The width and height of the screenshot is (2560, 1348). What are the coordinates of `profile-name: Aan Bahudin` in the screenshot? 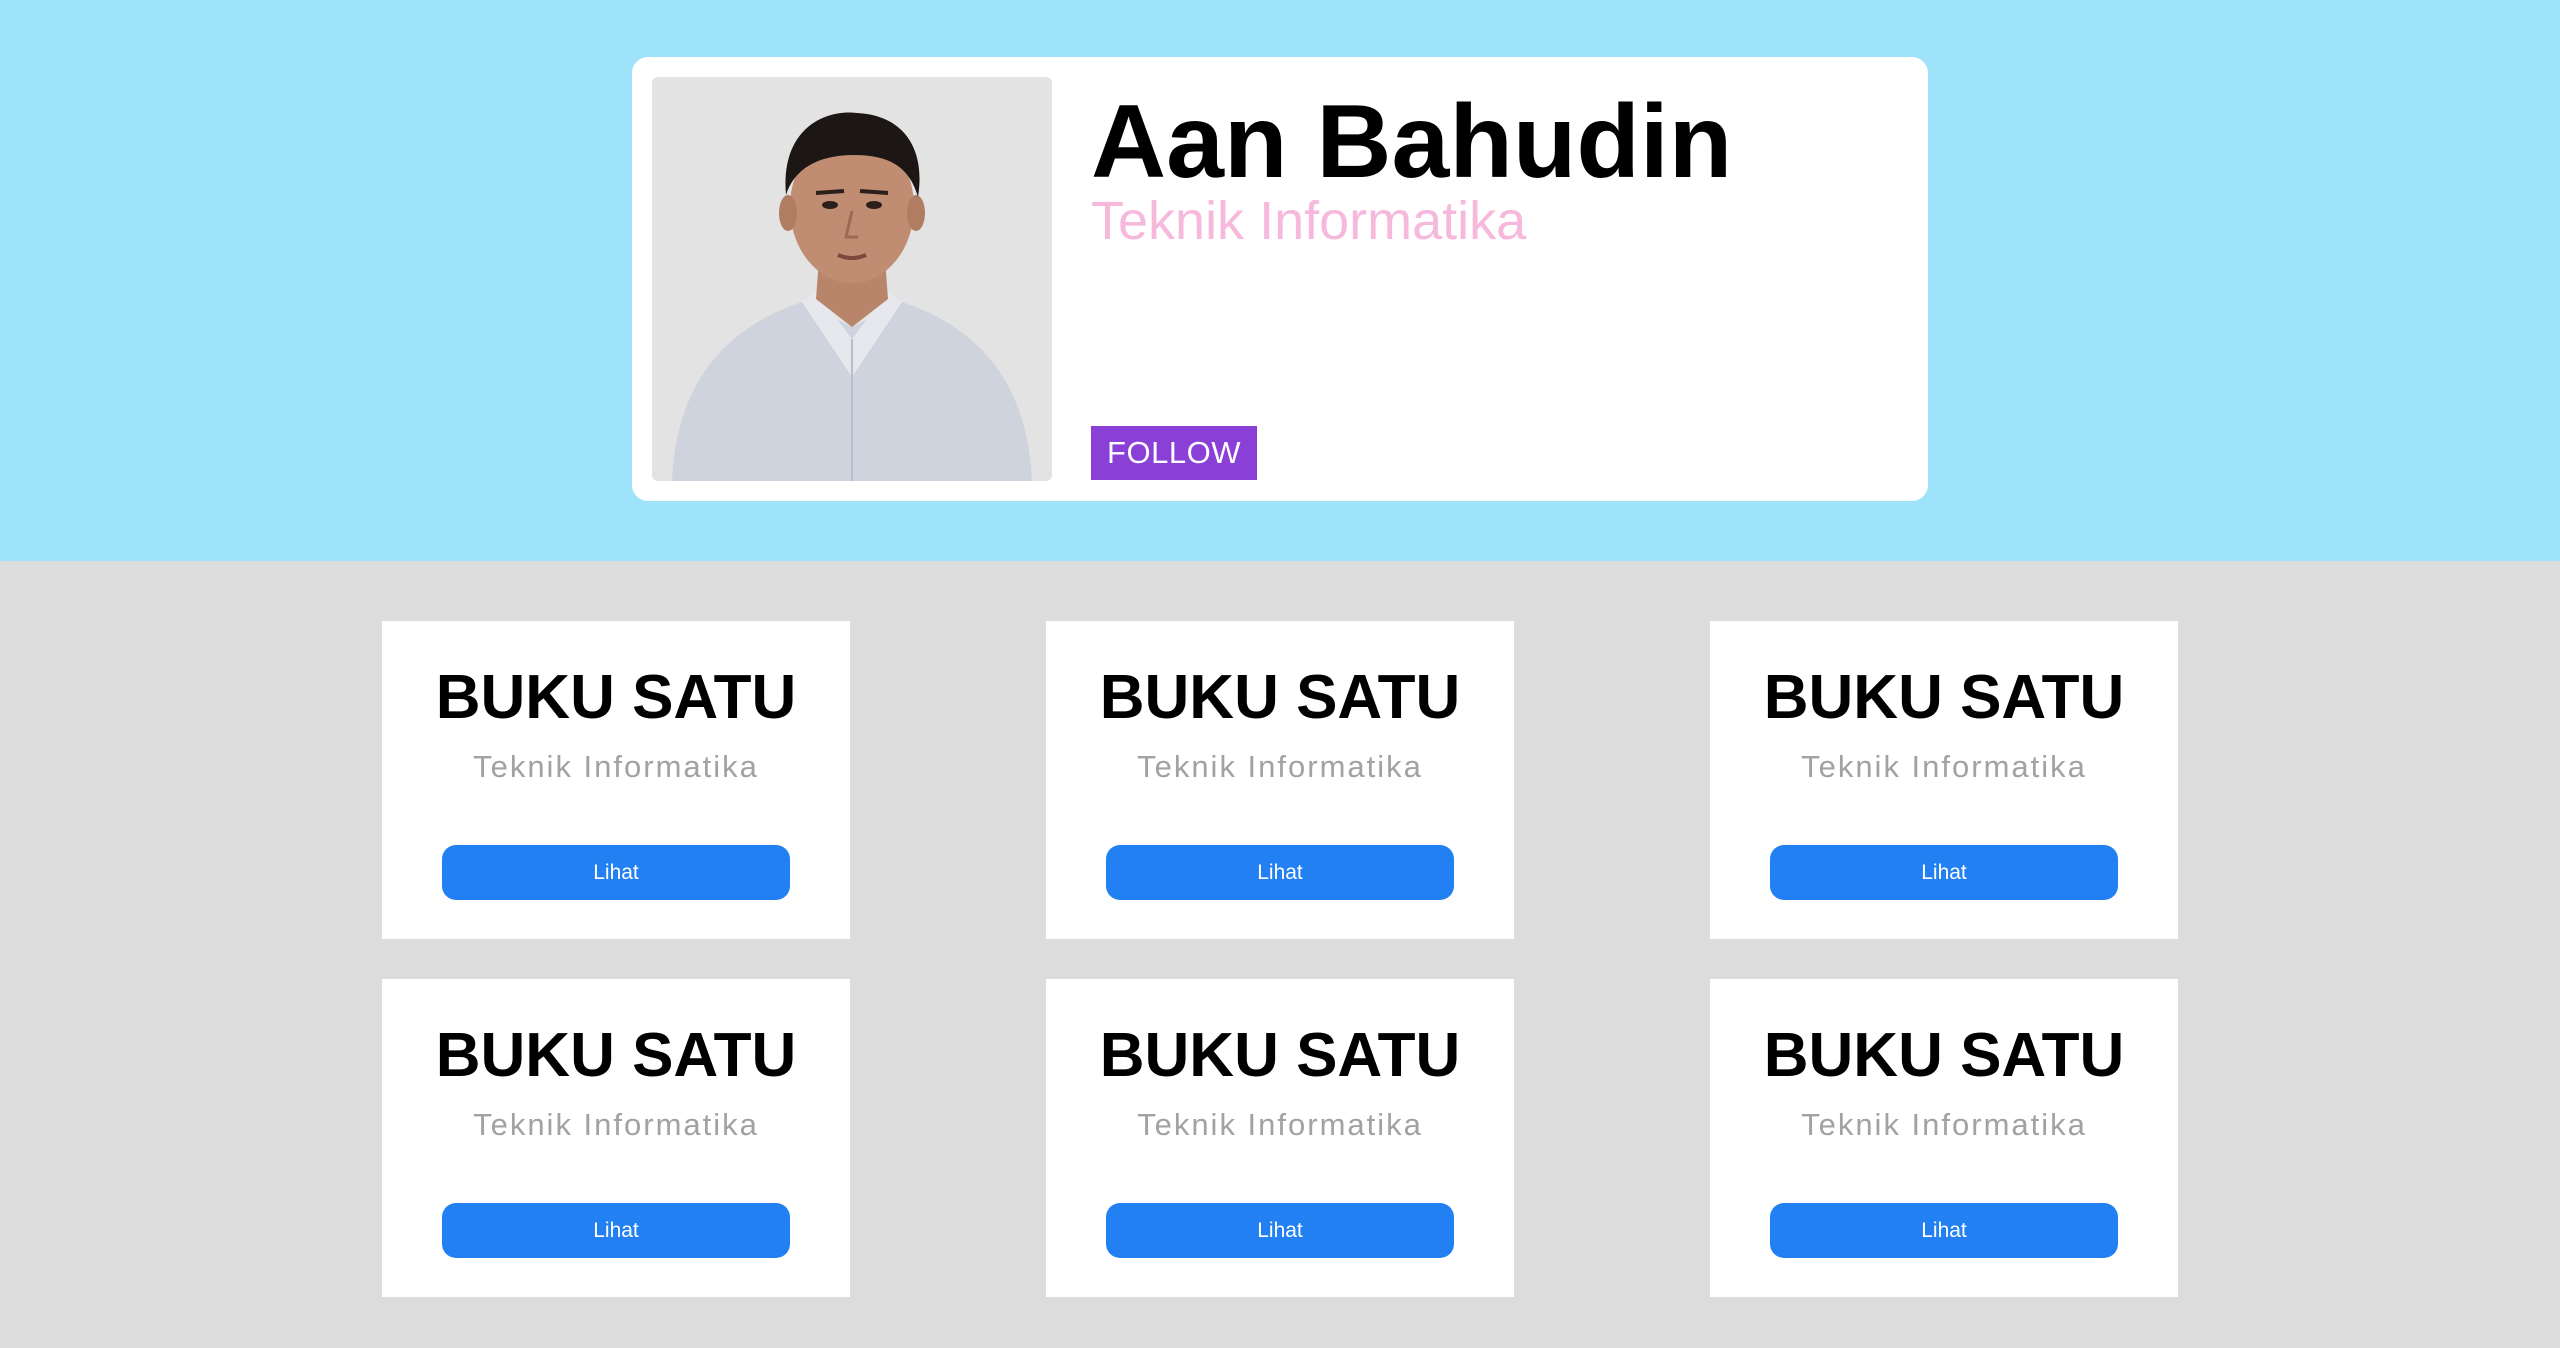 It's located at (1412, 142).